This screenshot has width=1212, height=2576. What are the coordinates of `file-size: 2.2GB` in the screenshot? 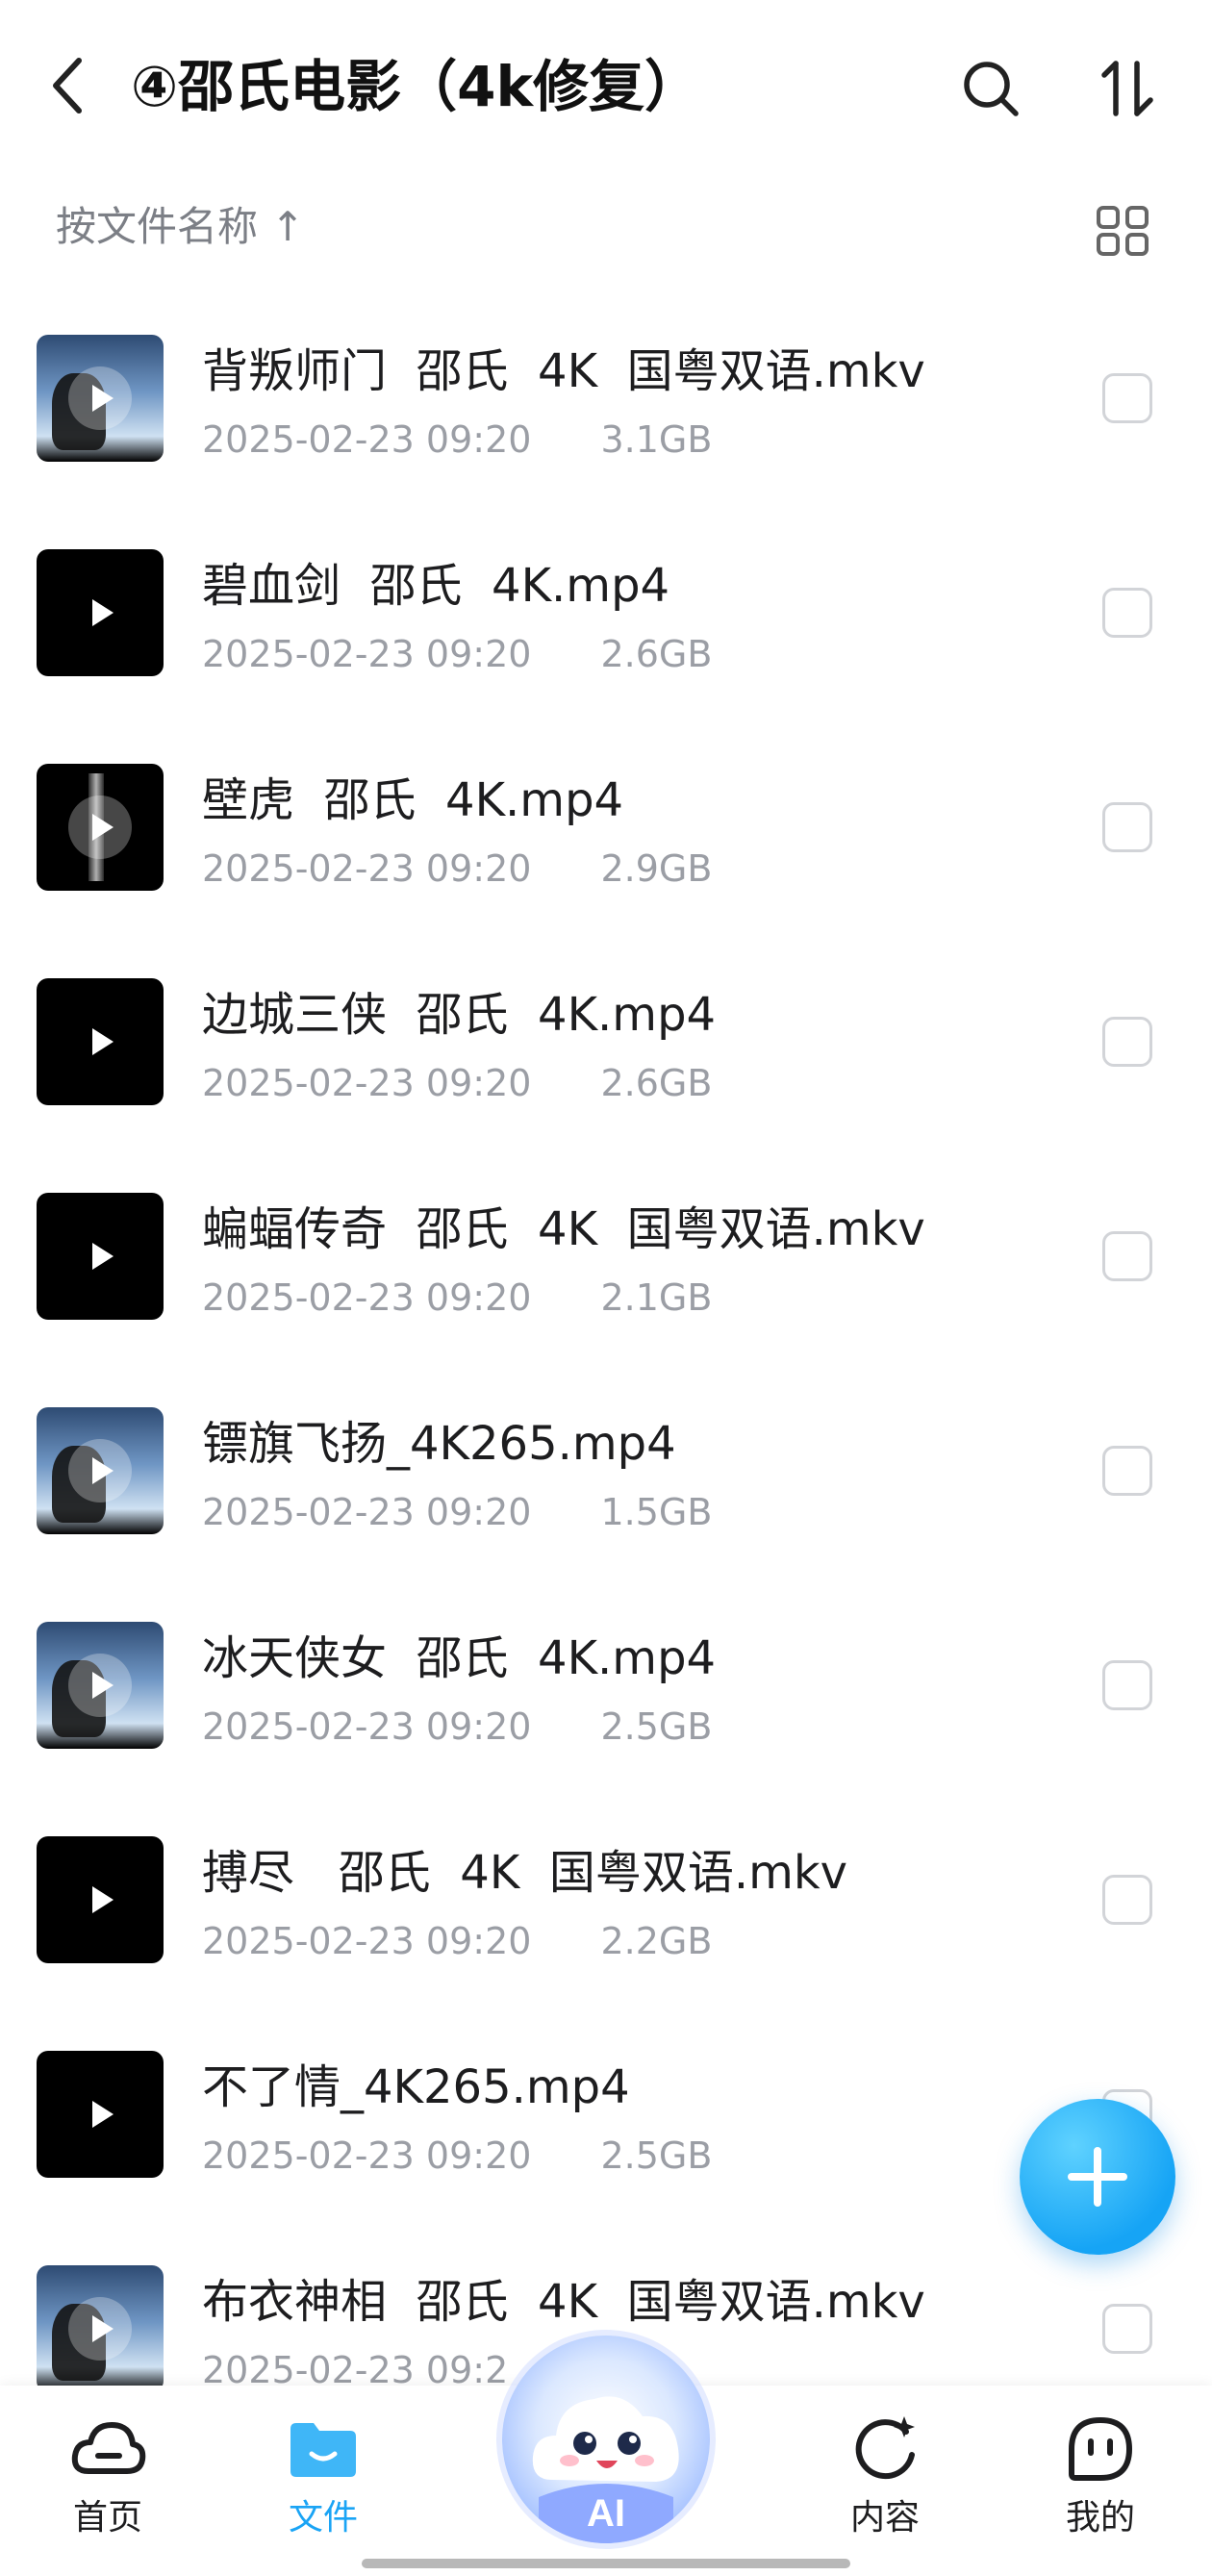 It's located at (656, 1941).